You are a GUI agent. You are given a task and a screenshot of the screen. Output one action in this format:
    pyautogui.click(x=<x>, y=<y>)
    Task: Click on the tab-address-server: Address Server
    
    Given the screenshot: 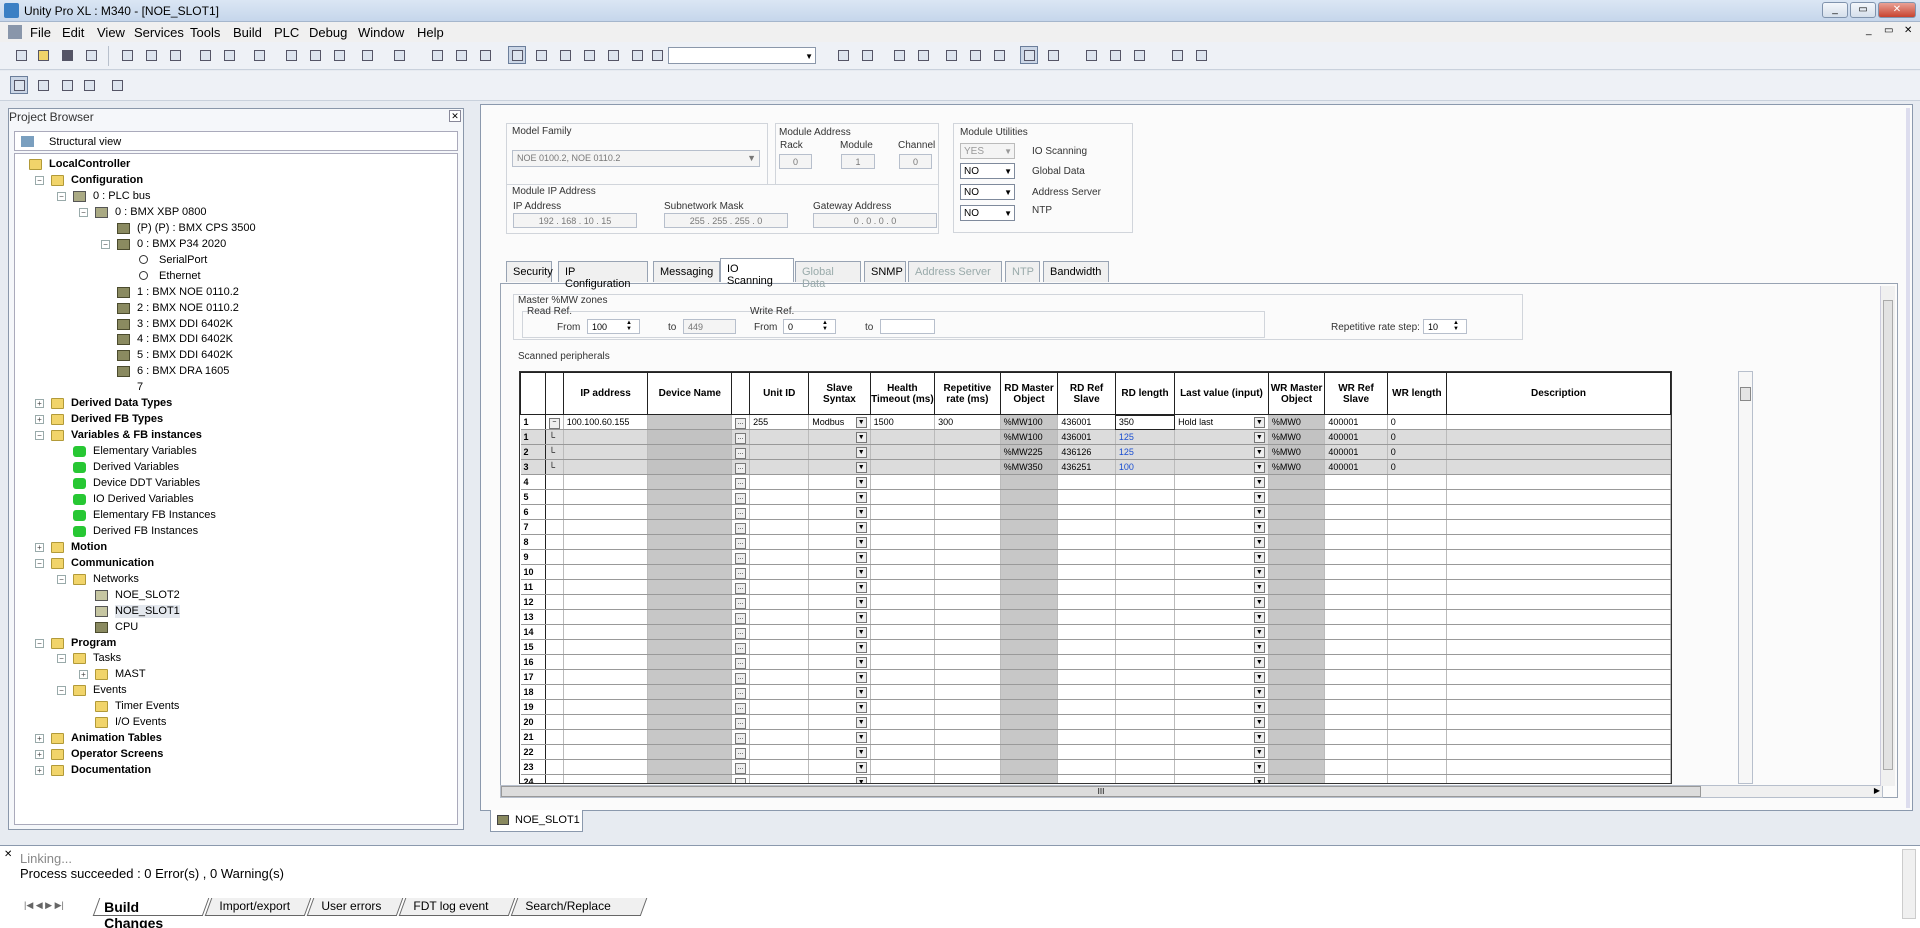 What is the action you would take?
    pyautogui.click(x=955, y=271)
    